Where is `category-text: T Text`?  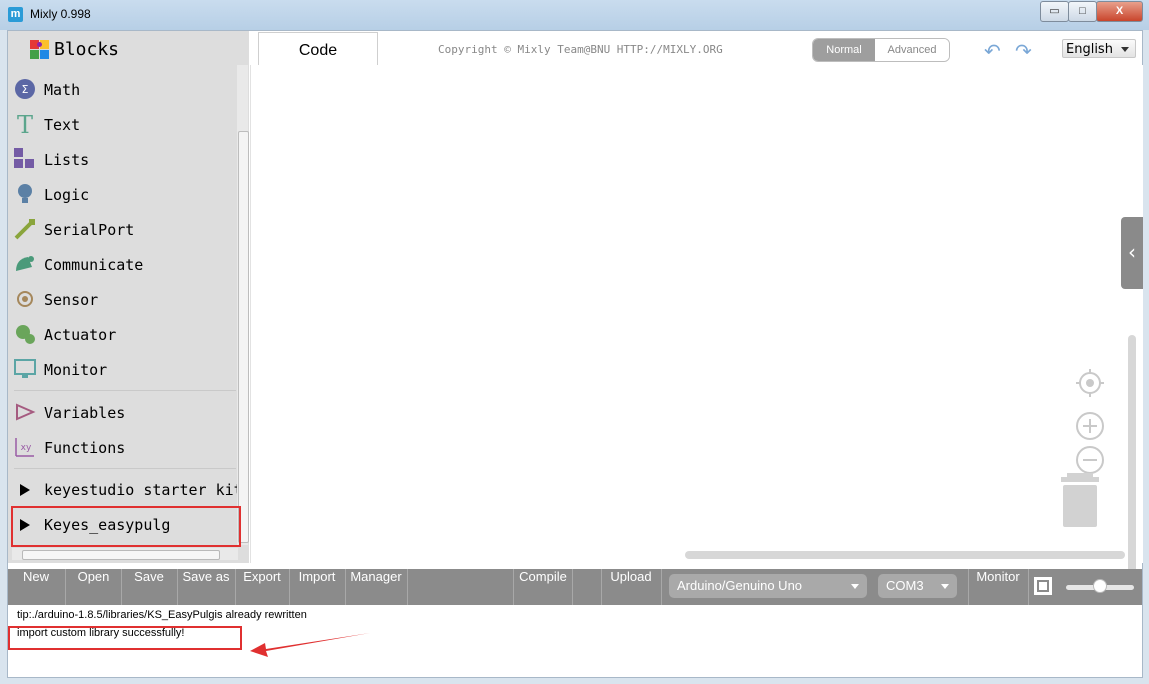 category-text: T Text is located at coordinates (126, 125).